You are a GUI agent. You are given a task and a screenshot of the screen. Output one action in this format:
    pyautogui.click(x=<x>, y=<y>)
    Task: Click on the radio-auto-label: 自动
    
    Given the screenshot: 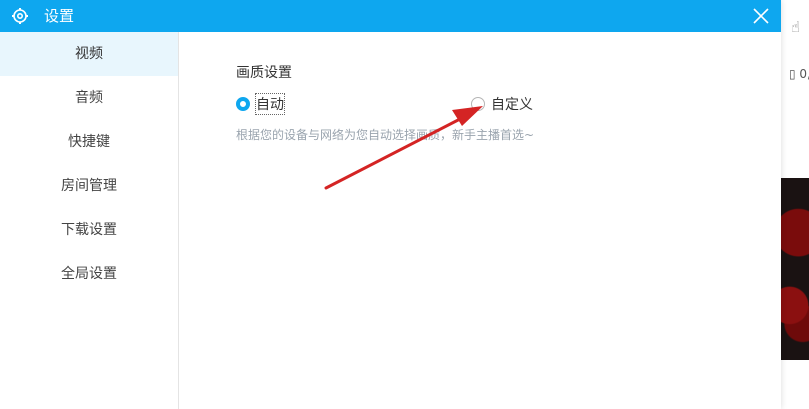 What is the action you would take?
    pyautogui.click(x=270, y=104)
    